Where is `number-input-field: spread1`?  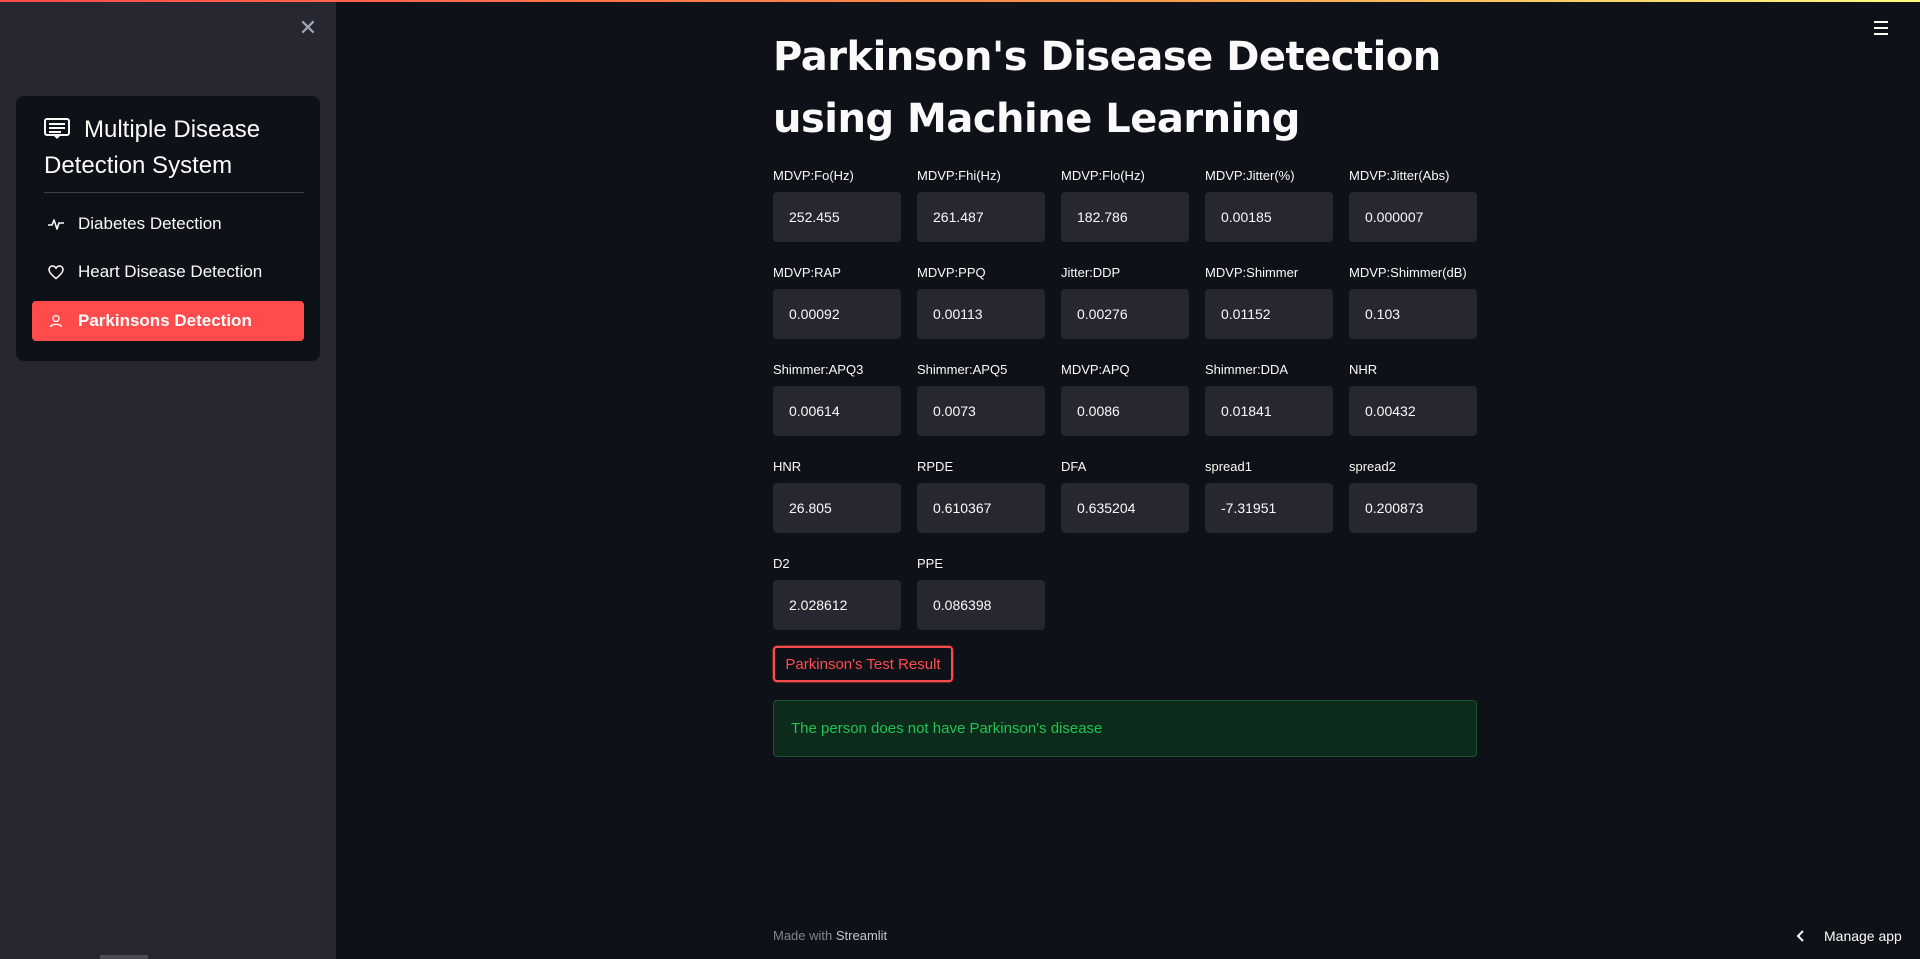 number-input-field: spread1 is located at coordinates (1269, 495).